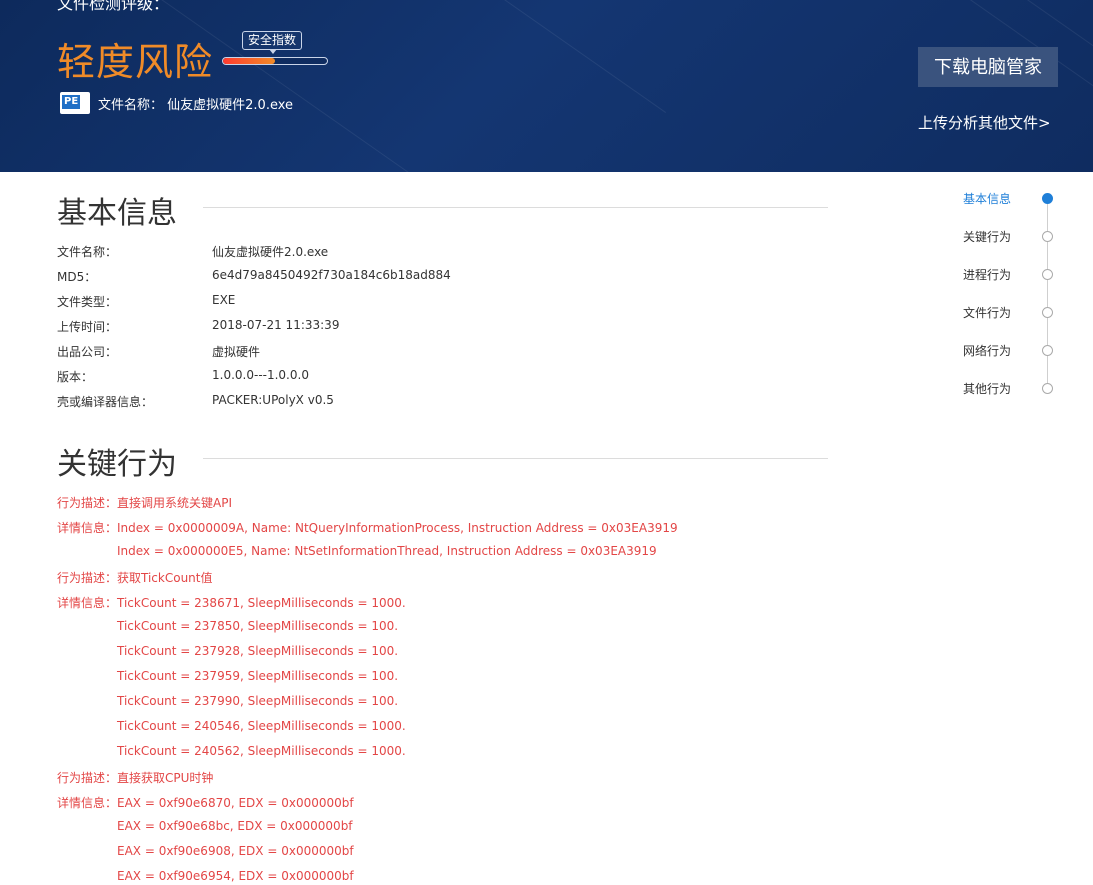 The height and width of the screenshot is (885, 1093). I want to click on info-value: EXE, so click(224, 300).